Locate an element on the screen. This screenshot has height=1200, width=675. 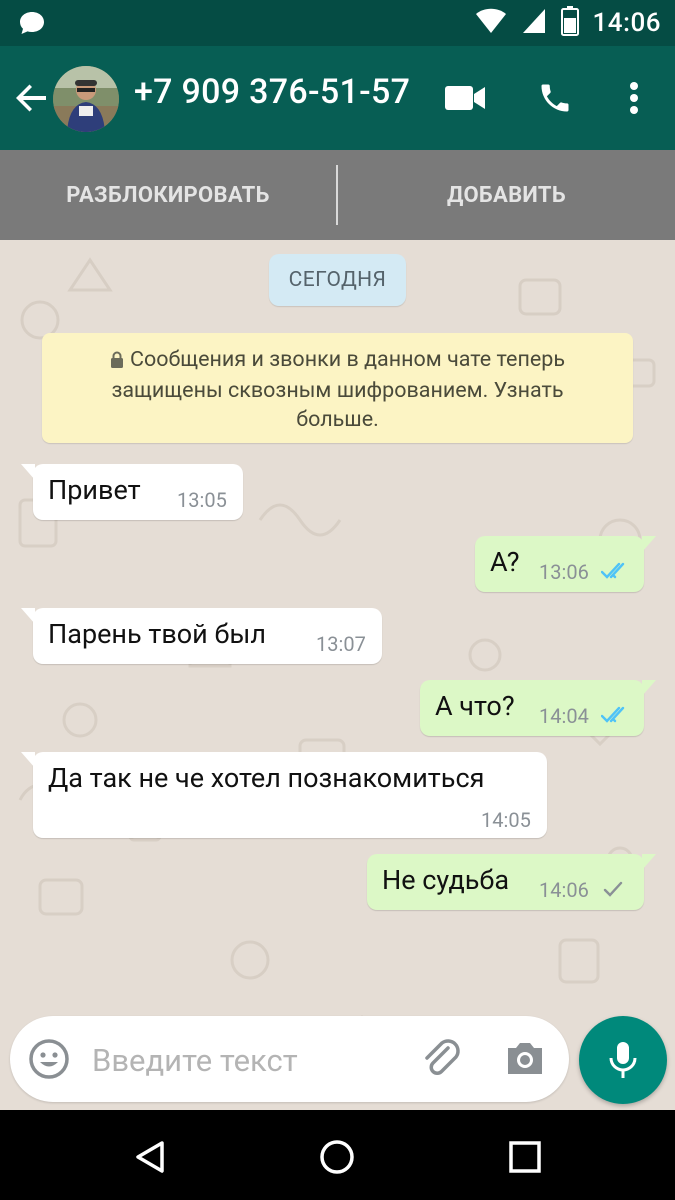
battery-icon is located at coordinates (569, 23).